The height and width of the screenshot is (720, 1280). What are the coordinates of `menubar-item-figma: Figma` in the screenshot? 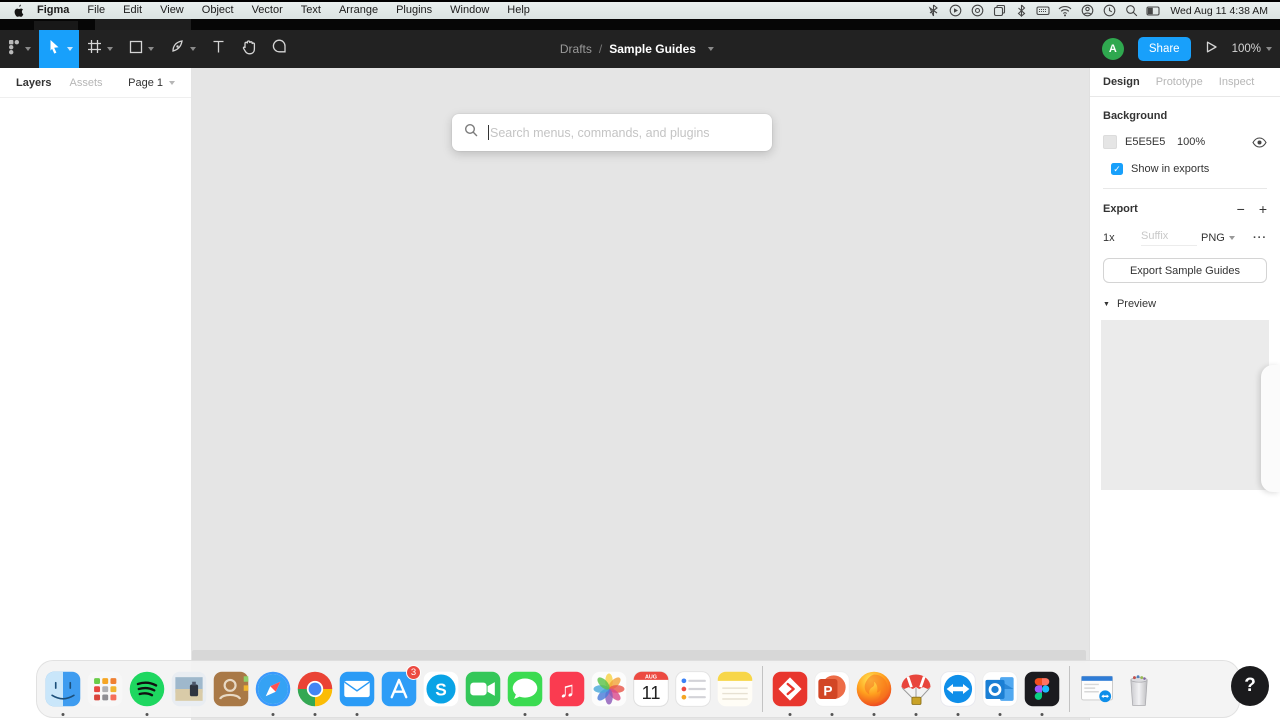 It's located at (53, 10).